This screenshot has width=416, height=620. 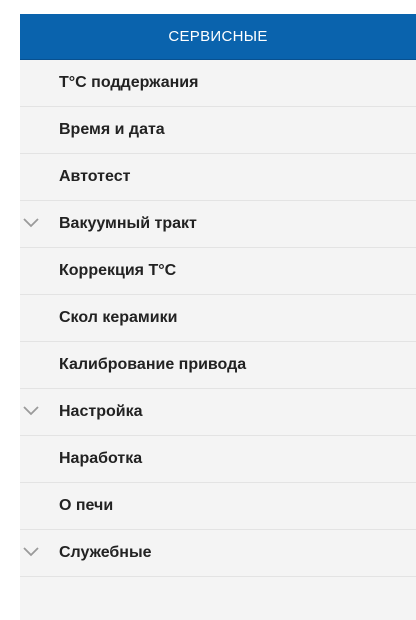 What do you see at coordinates (86, 505) in the screenshot?
I see `menu-item-label: О печи` at bounding box center [86, 505].